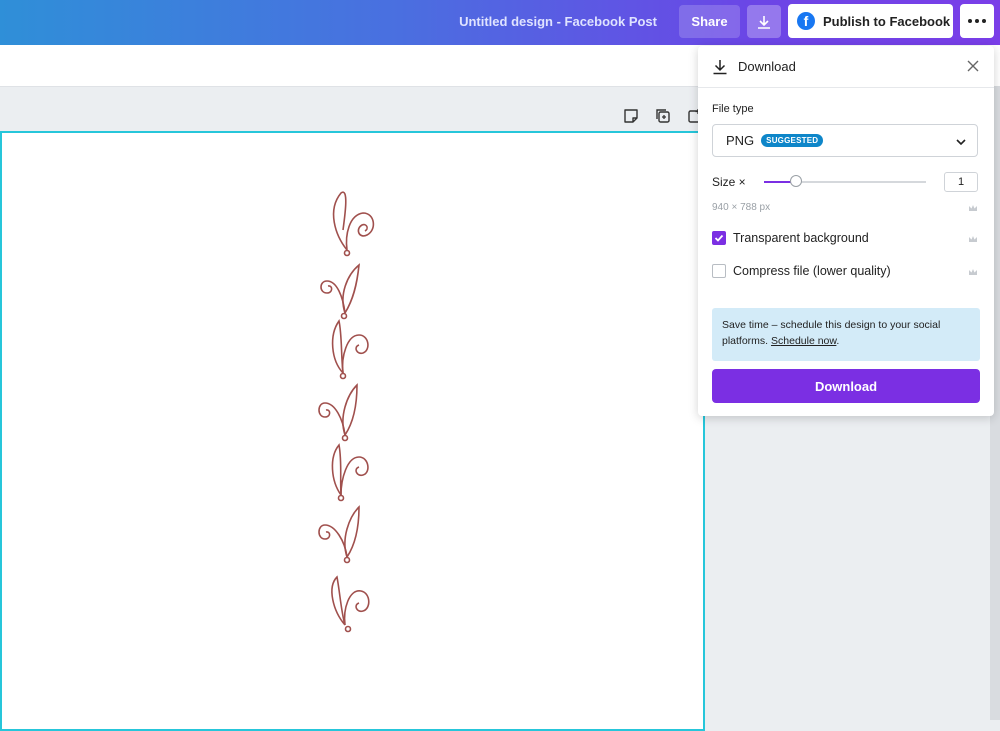 The width and height of the screenshot is (1000, 731). I want to click on info-end: ., so click(838, 341).